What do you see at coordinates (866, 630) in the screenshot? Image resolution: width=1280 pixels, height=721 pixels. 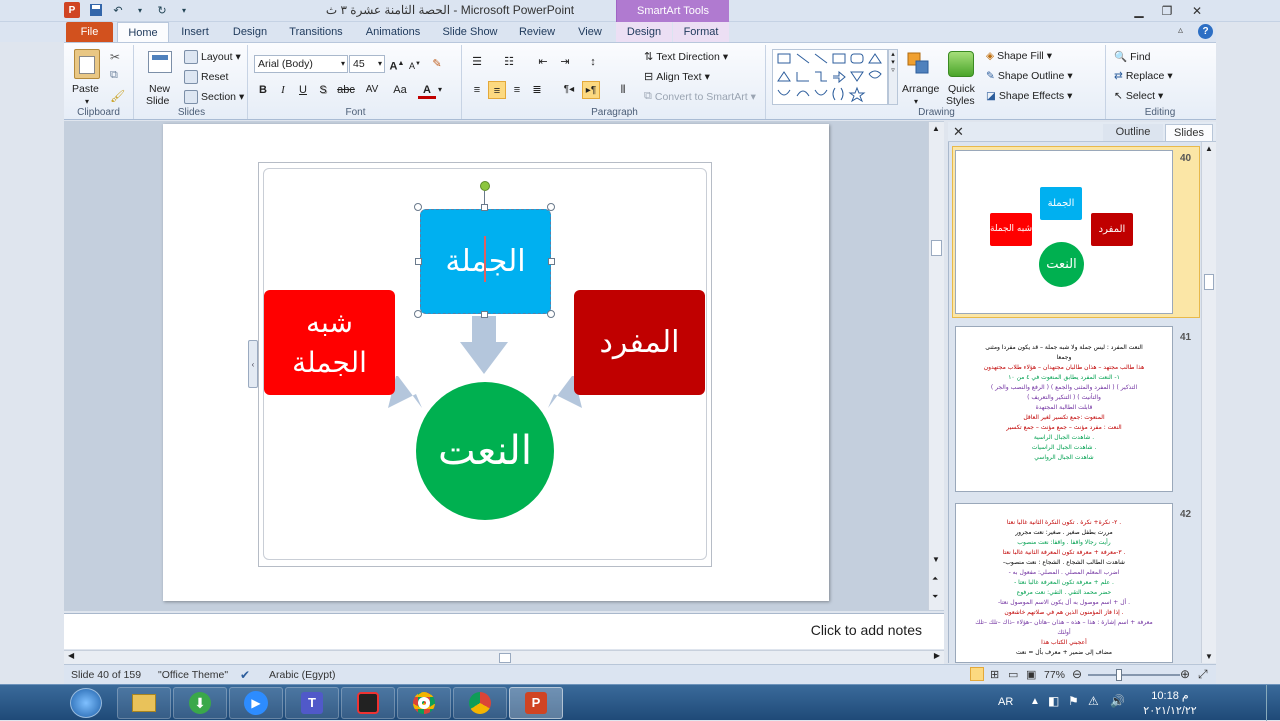 I see `notes-placeholder: Click to add notes` at bounding box center [866, 630].